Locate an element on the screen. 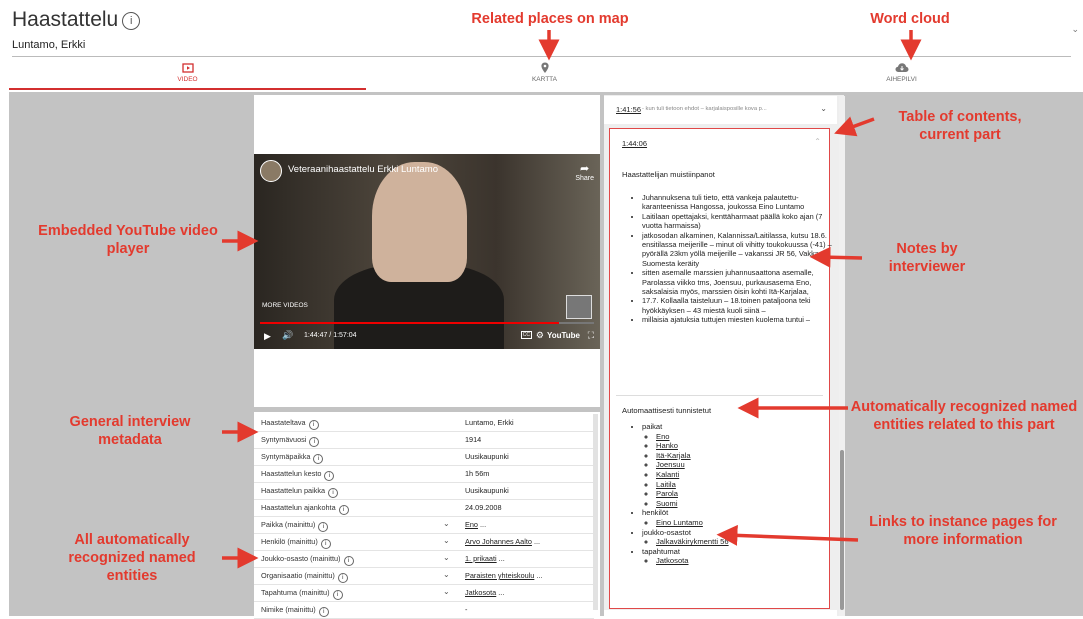  toc-current-timestamp: 1:44:06 is located at coordinates (634, 143).